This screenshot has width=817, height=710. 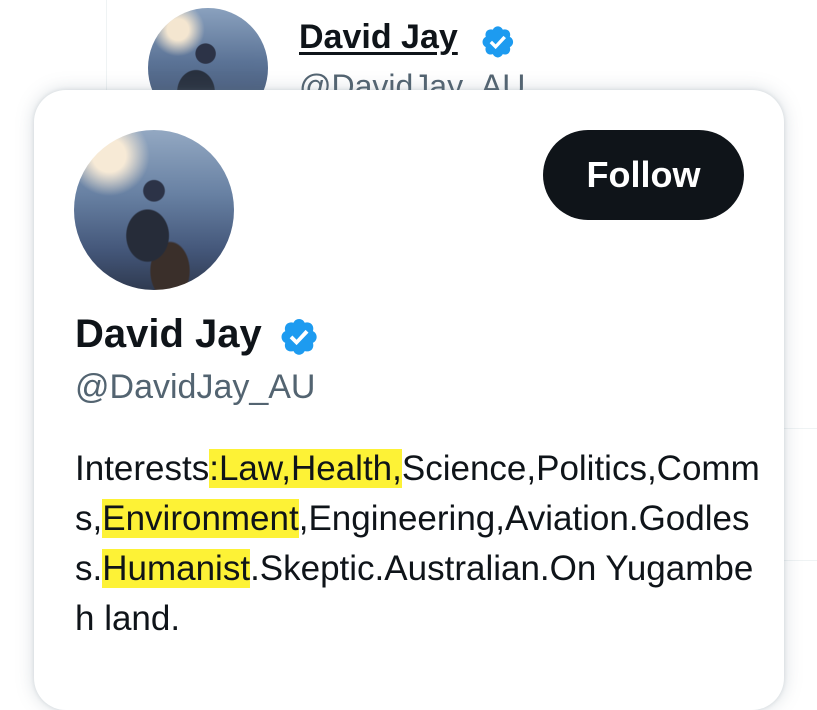 I want to click on bio-highlight: Environment, so click(x=200, y=518).